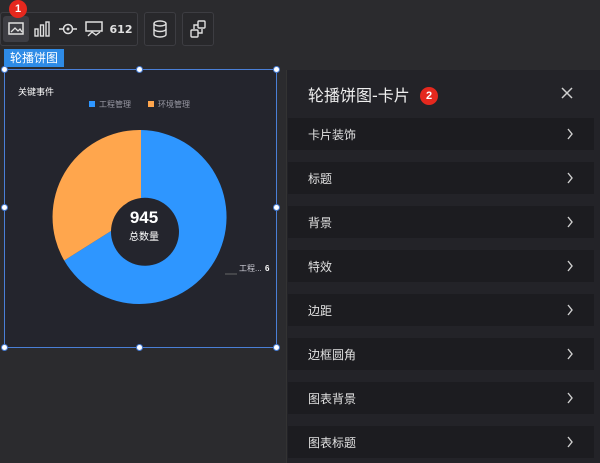  I want to click on toolbar: 612, so click(110, 29).